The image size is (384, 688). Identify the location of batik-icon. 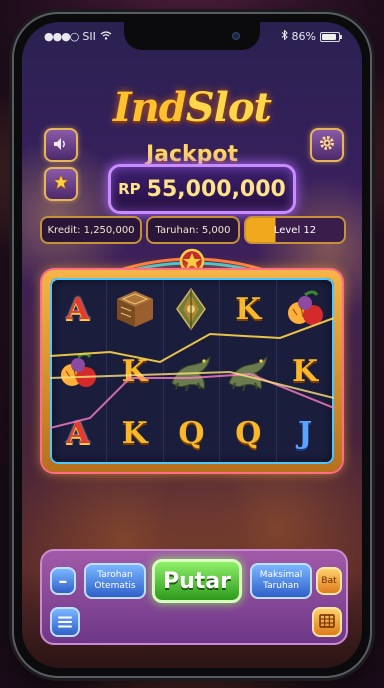
(135, 309).